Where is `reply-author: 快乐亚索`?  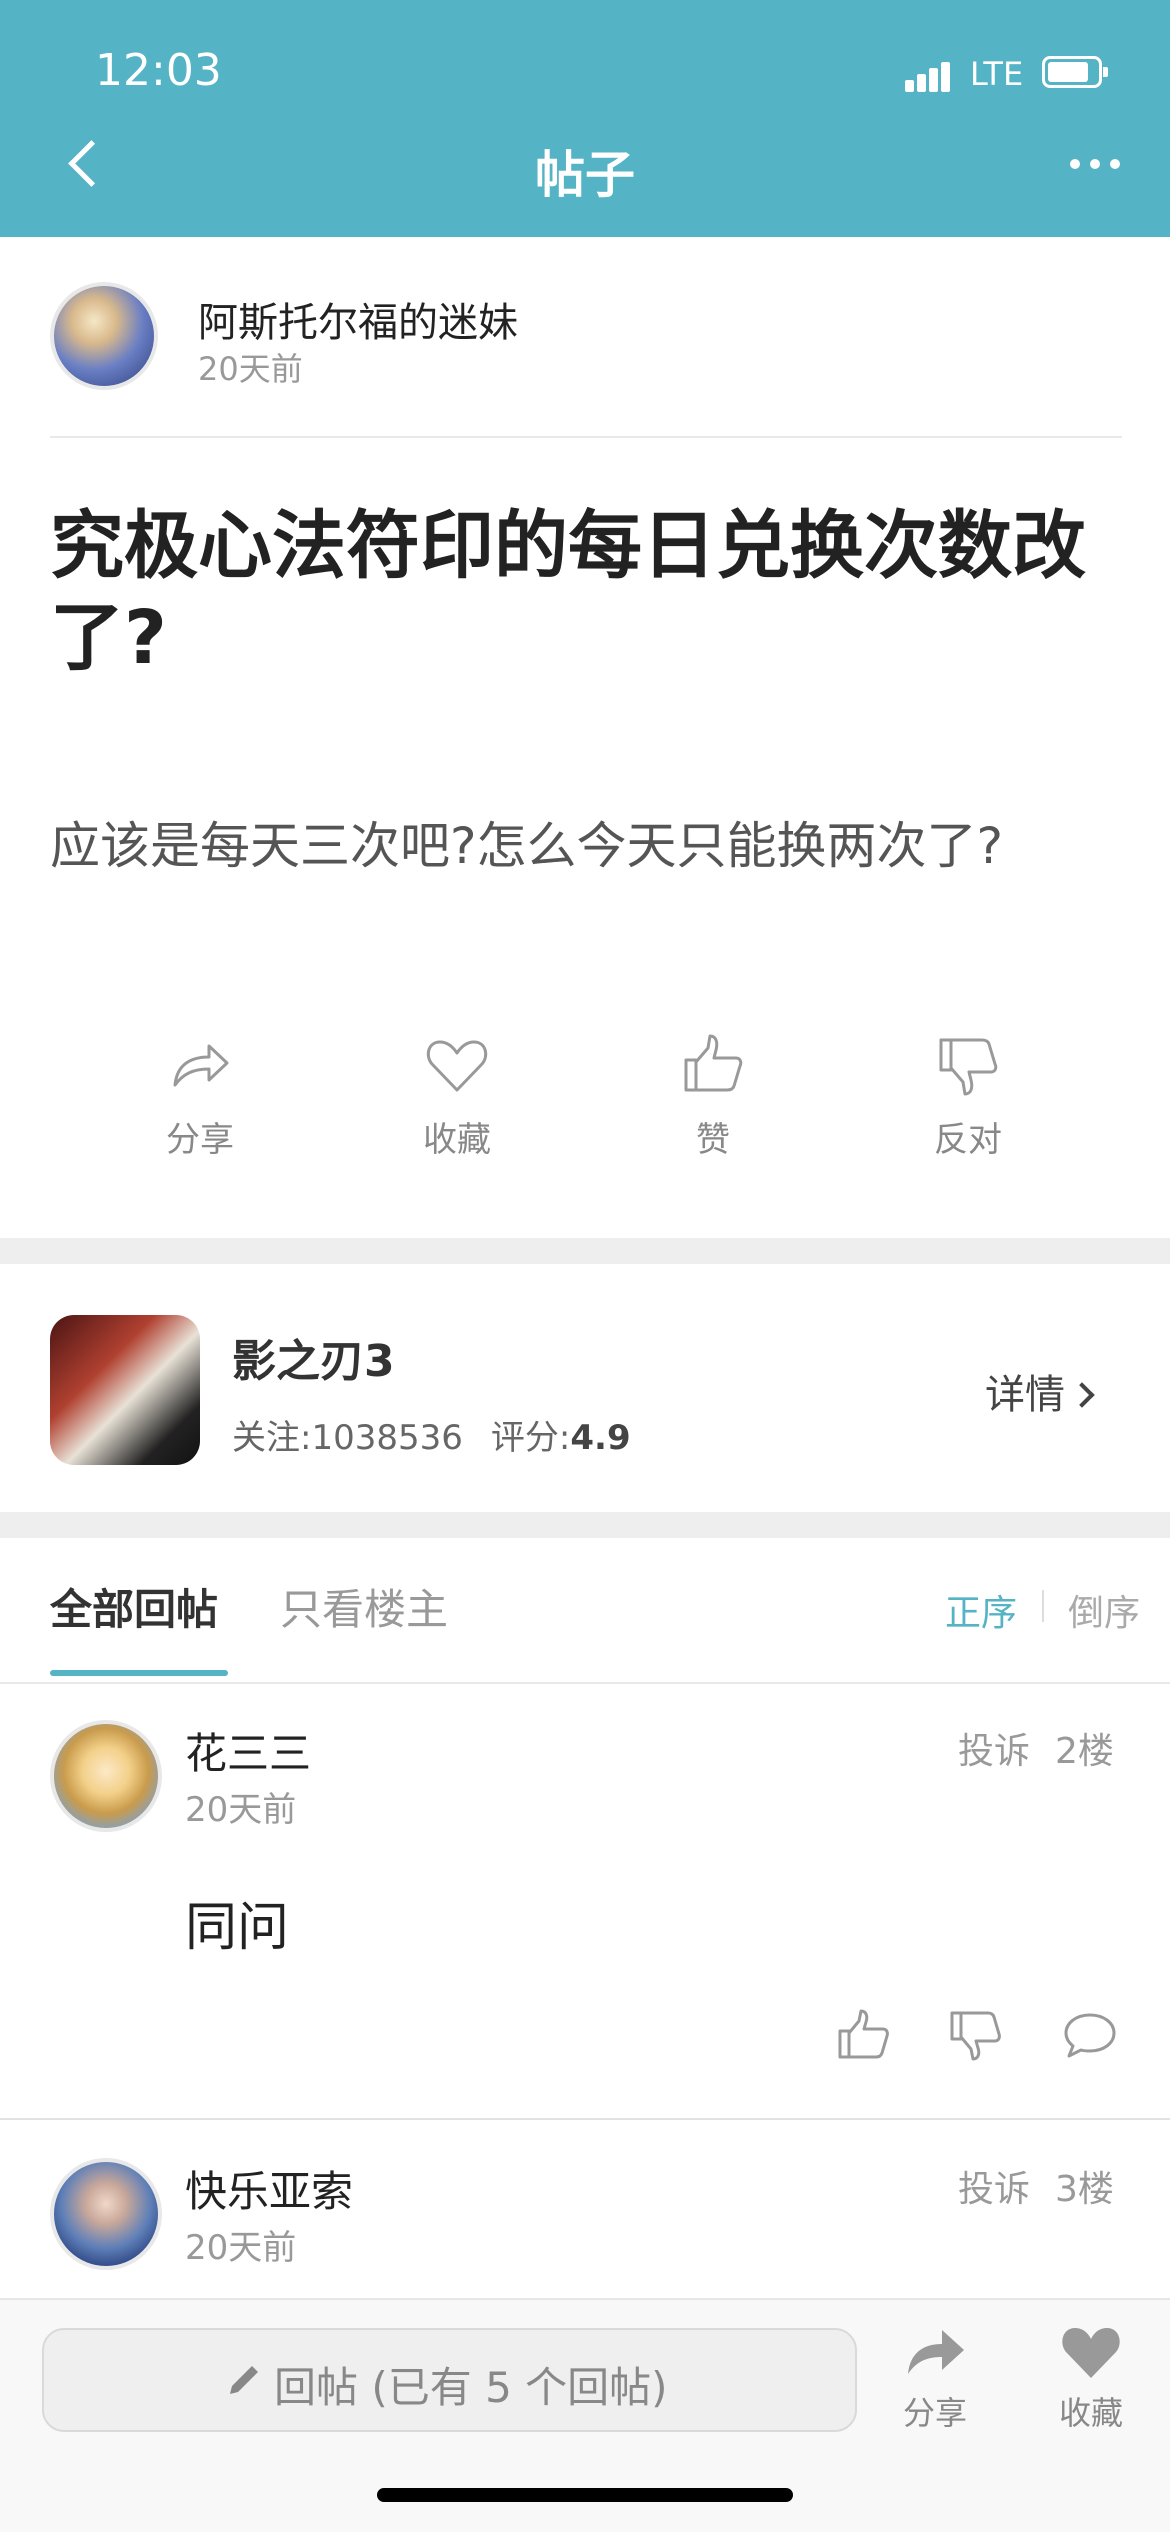
reply-author: 快乐亚索 is located at coordinates (269, 2188).